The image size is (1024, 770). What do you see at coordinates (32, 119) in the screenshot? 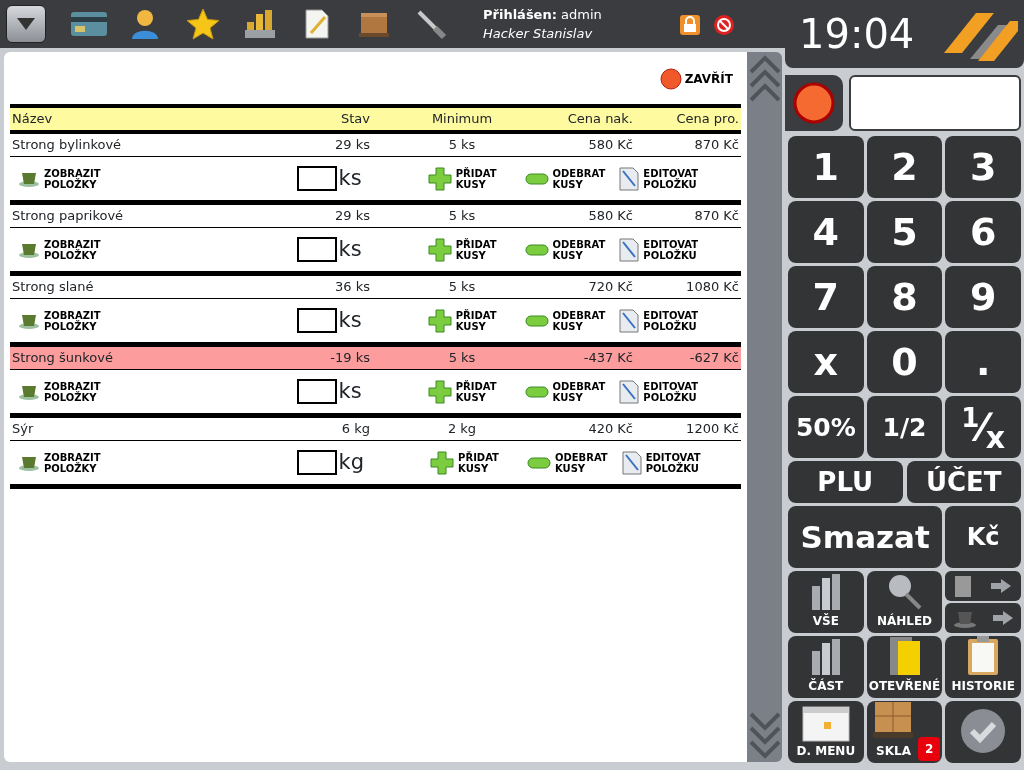
I see `column-header: Název` at bounding box center [32, 119].